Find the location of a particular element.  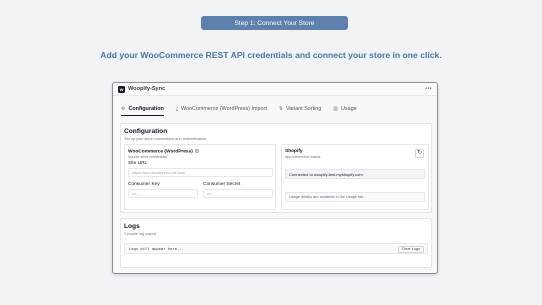

tab-configuration: ⚙ Configuration is located at coordinates (142, 109).